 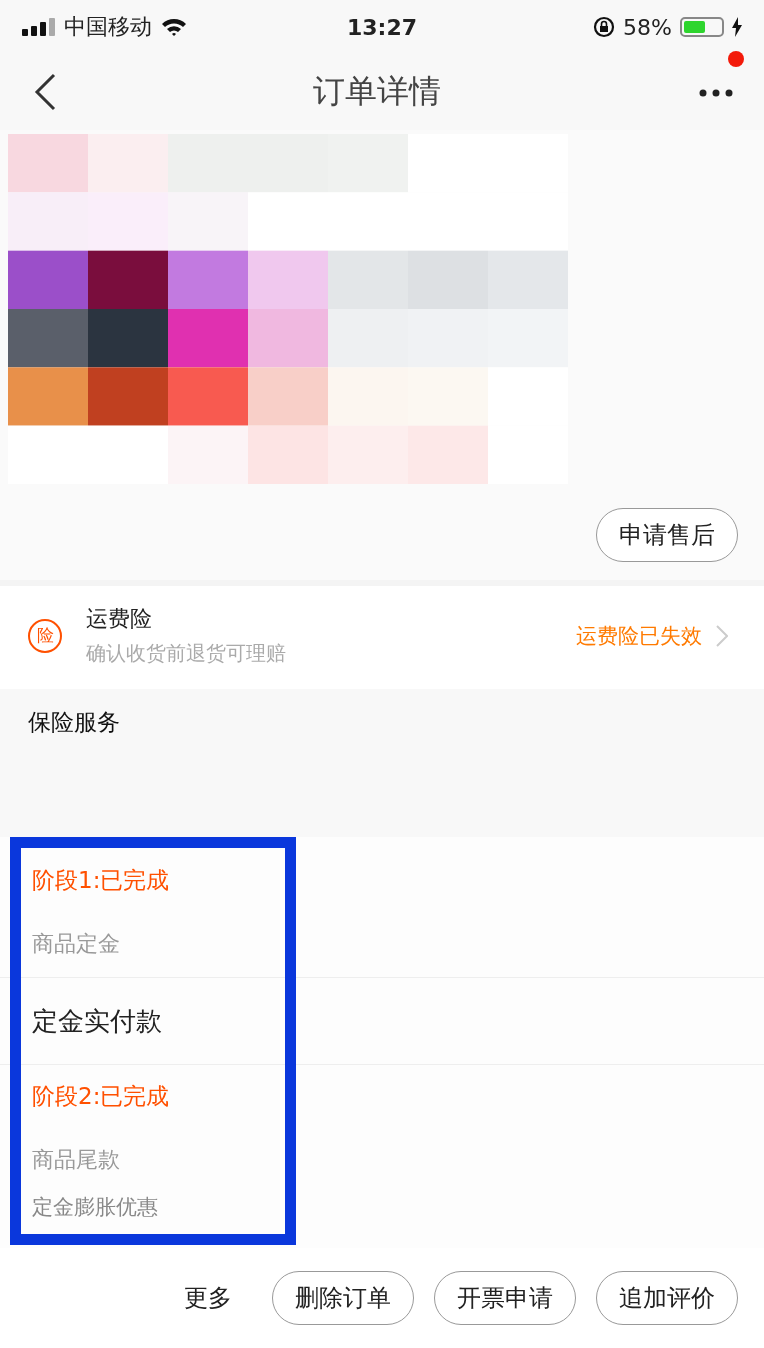 What do you see at coordinates (45, 635) in the screenshot?
I see `insurance-icon: 险` at bounding box center [45, 635].